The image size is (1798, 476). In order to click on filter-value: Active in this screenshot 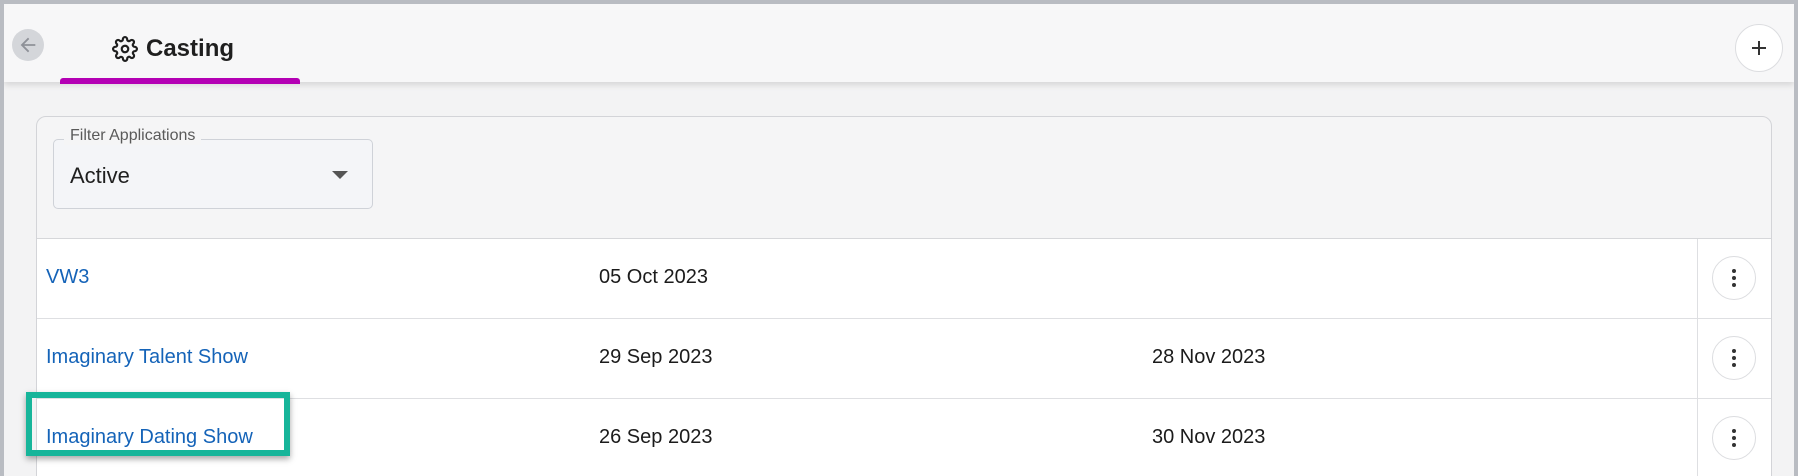, I will do `click(100, 175)`.